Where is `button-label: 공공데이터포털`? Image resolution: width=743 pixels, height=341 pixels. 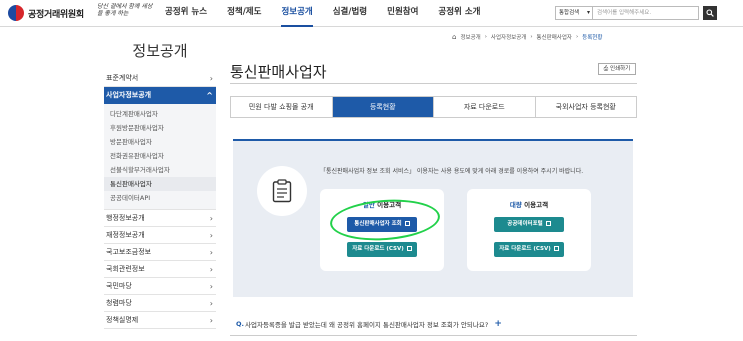 button-label: 공공데이터포털 is located at coordinates (525, 224).